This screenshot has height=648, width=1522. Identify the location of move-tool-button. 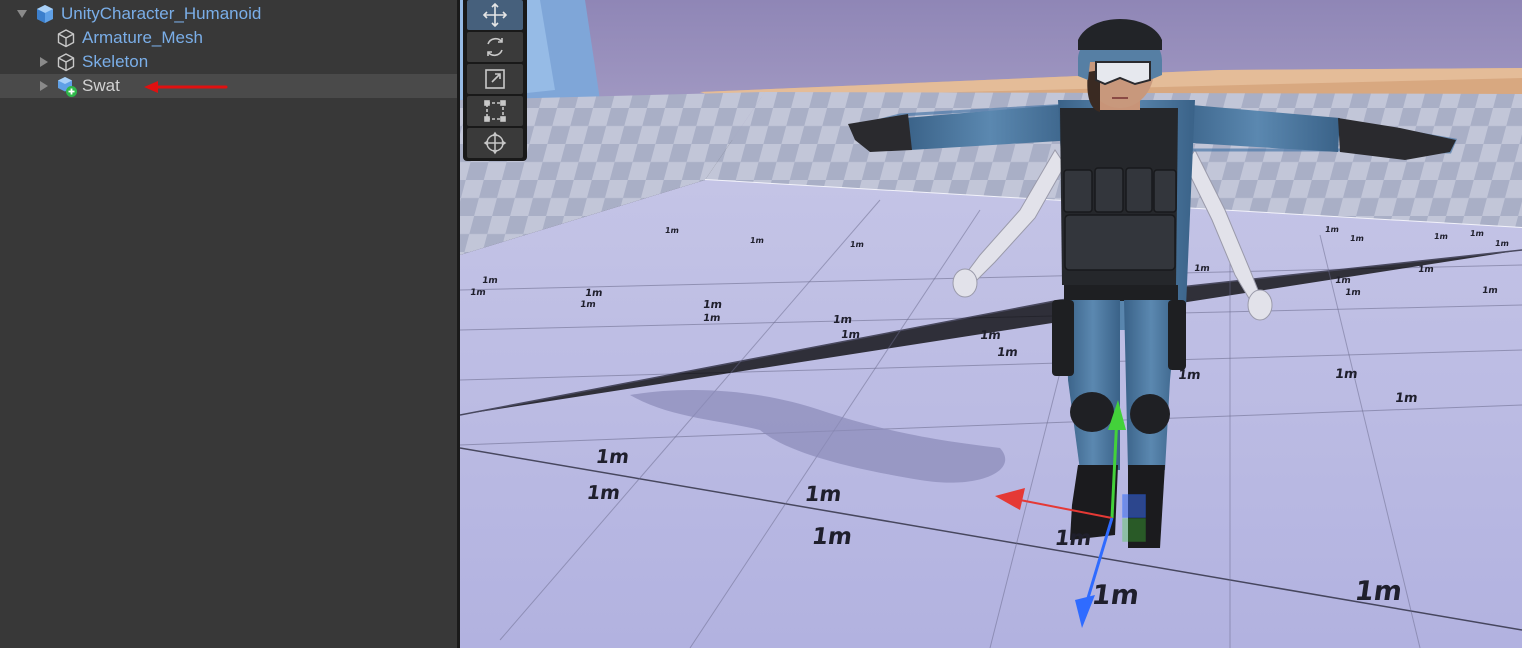
(495, 15).